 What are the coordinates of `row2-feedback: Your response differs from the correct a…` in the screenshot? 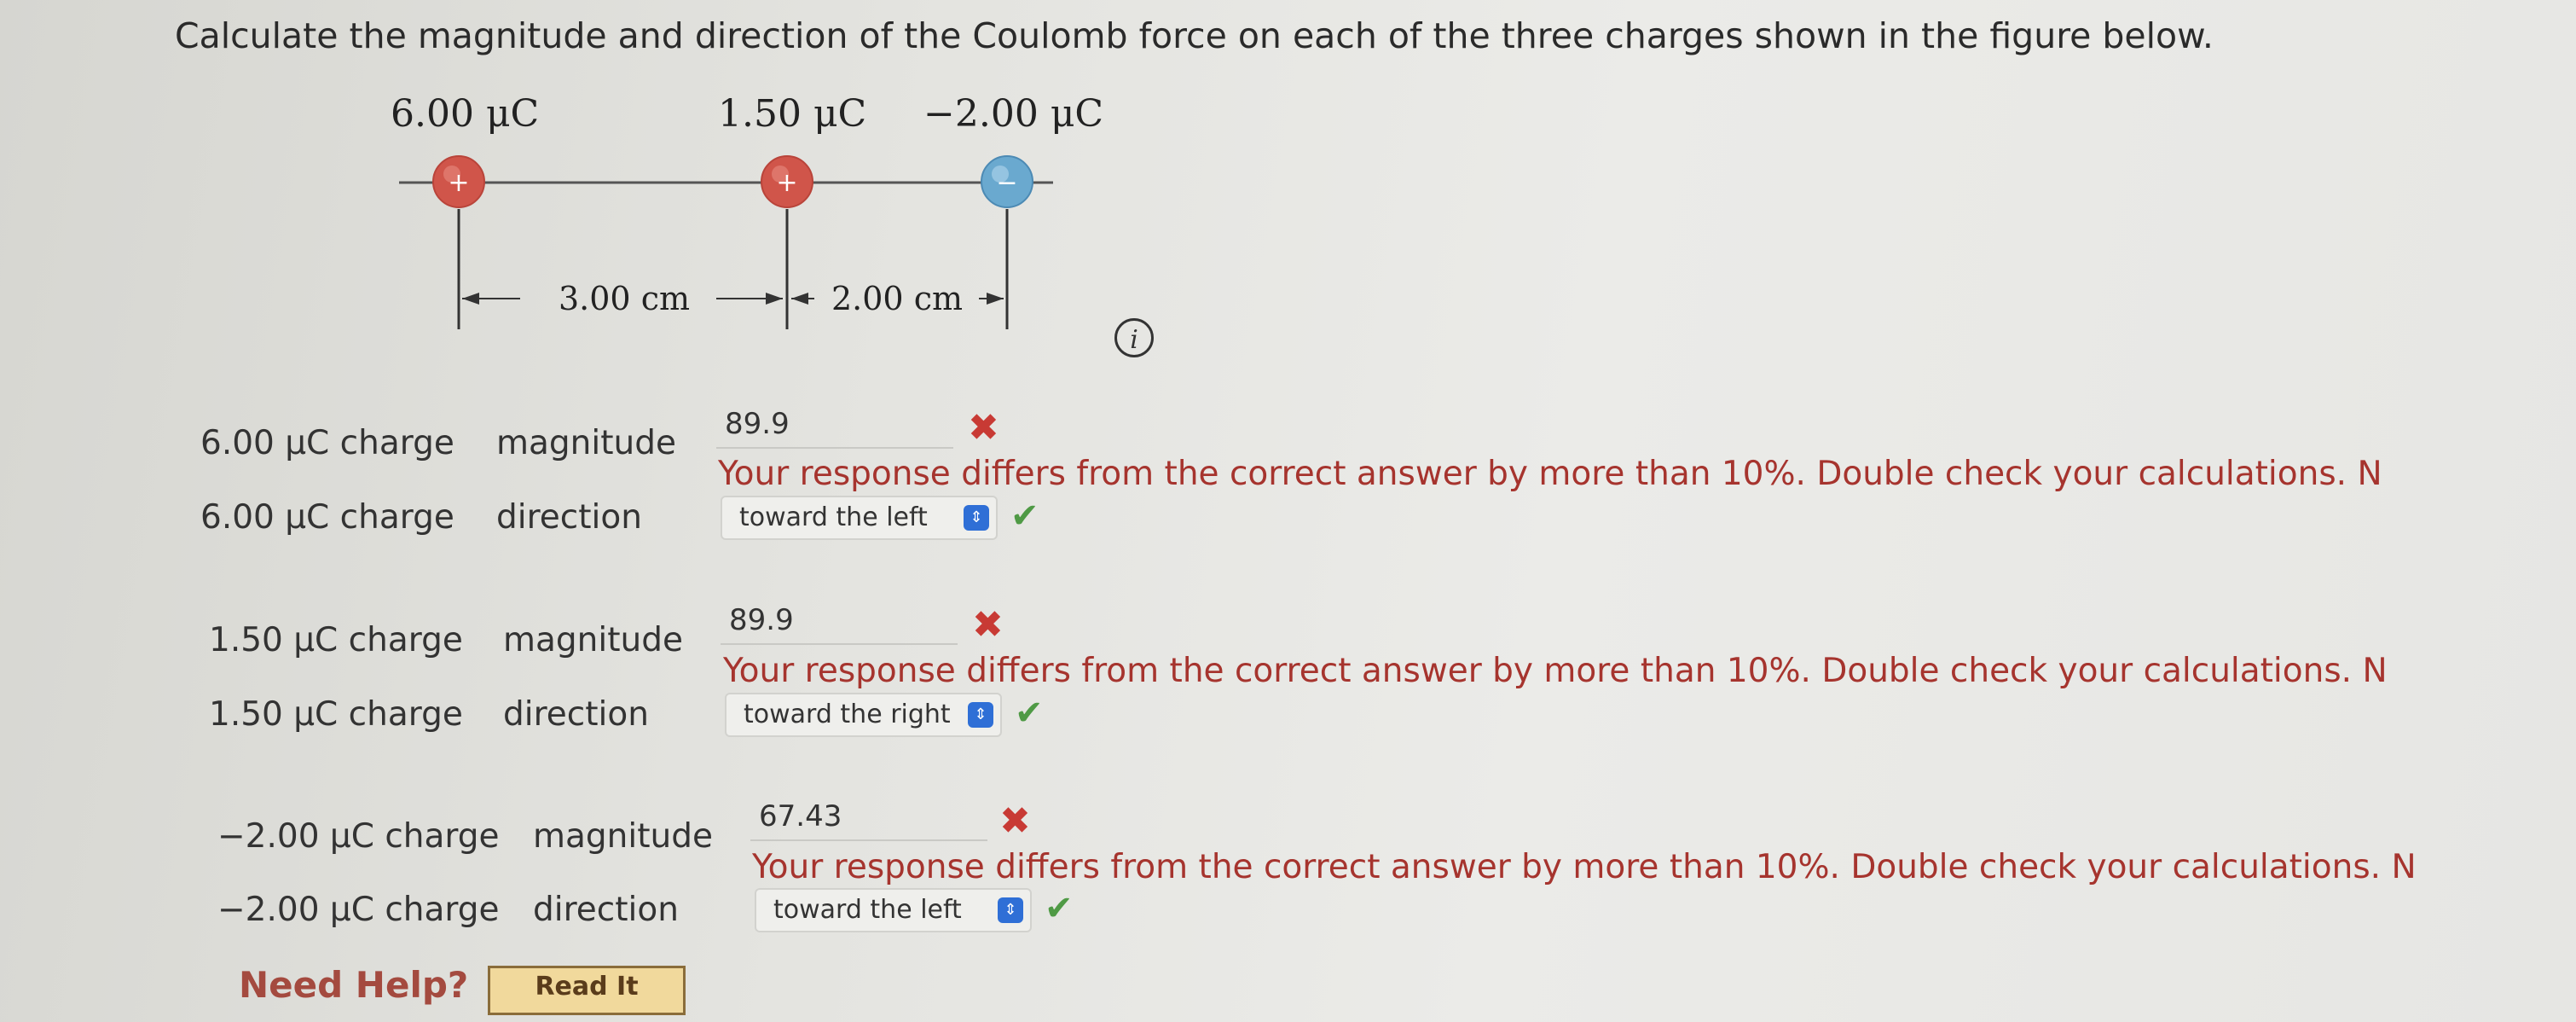 It's located at (1556, 671).